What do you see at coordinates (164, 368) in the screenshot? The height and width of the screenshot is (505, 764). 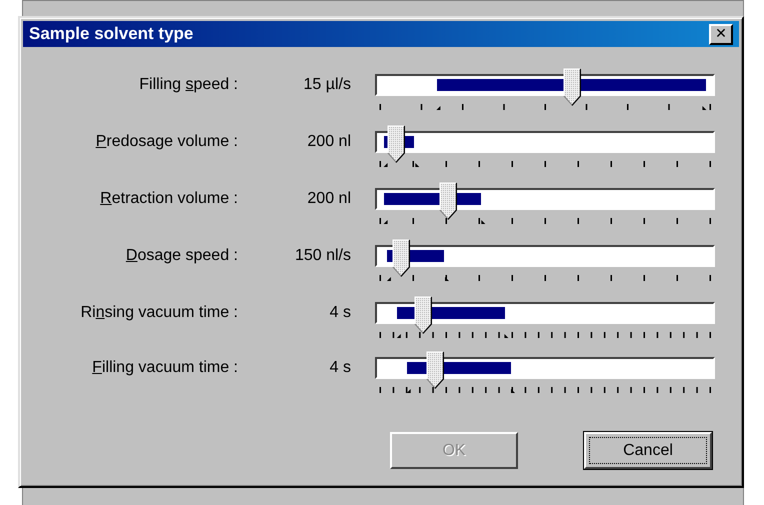 I see `slider-label: Filling vacuum time :` at bounding box center [164, 368].